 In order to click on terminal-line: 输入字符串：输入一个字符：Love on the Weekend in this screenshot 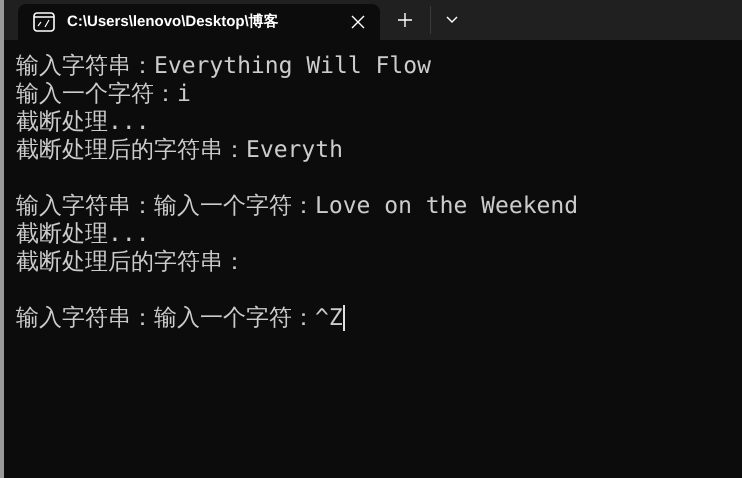, I will do `click(297, 206)`.